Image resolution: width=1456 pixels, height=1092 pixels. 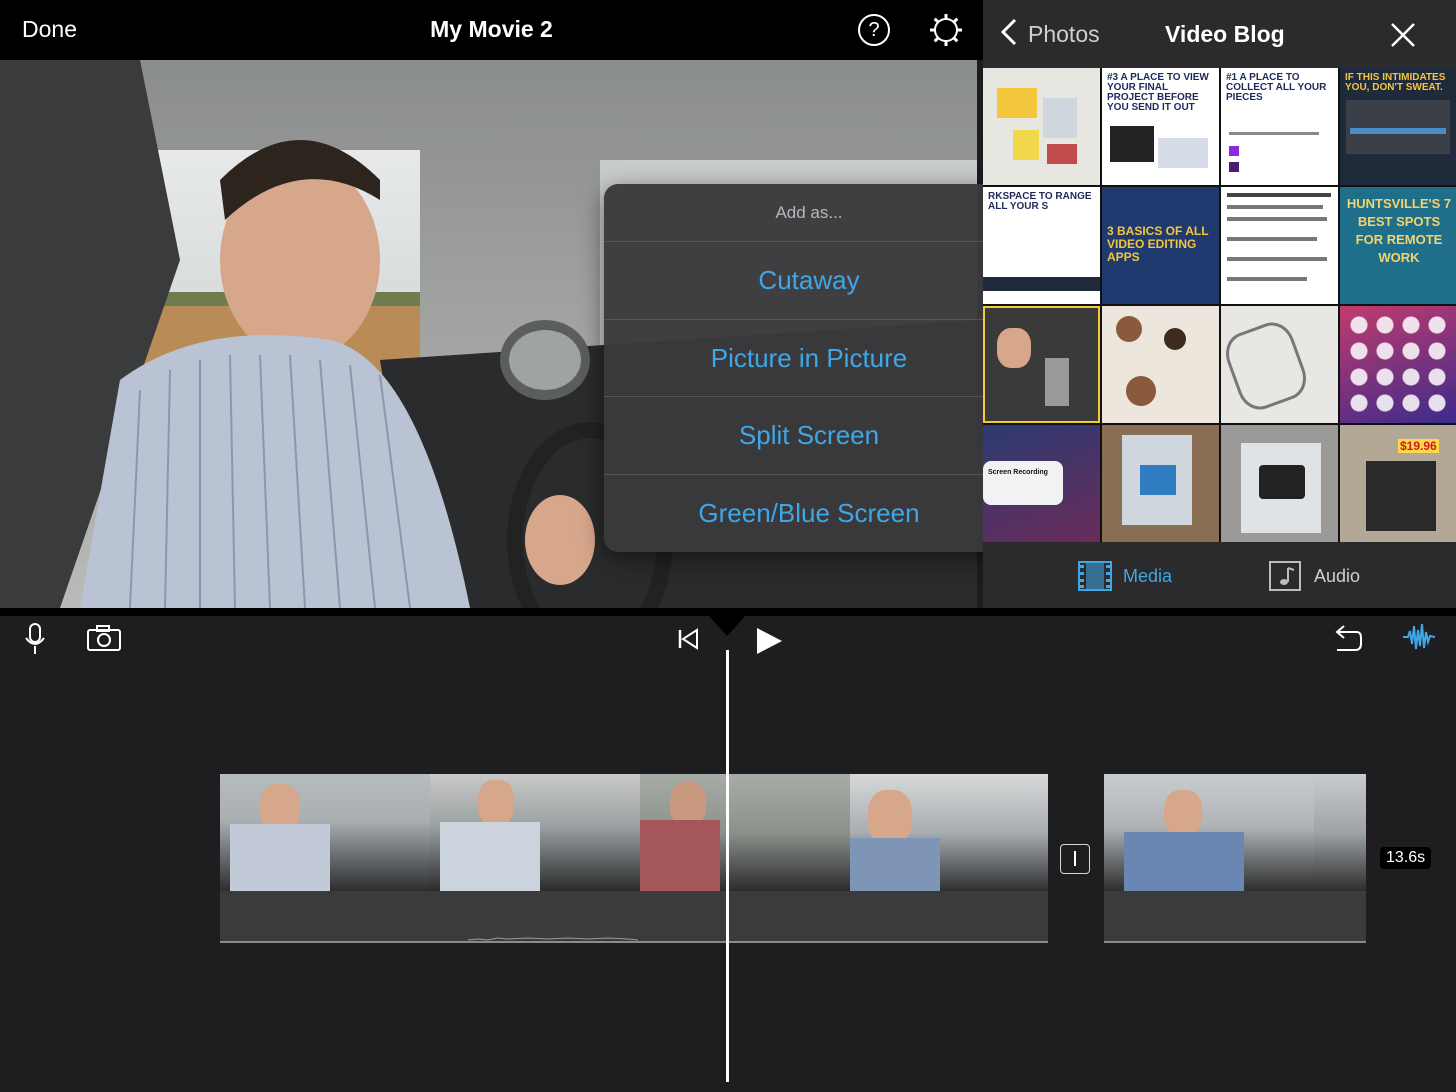 What do you see at coordinates (1337, 576) in the screenshot?
I see `tab-audio-label: Audio` at bounding box center [1337, 576].